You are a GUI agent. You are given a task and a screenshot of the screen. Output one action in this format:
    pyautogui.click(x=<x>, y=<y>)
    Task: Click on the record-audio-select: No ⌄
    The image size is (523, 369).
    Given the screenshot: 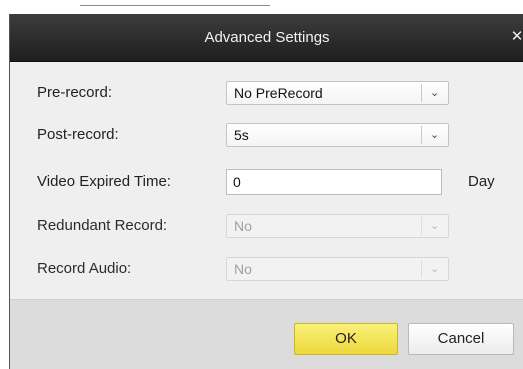 What is the action you would take?
    pyautogui.click(x=337, y=269)
    